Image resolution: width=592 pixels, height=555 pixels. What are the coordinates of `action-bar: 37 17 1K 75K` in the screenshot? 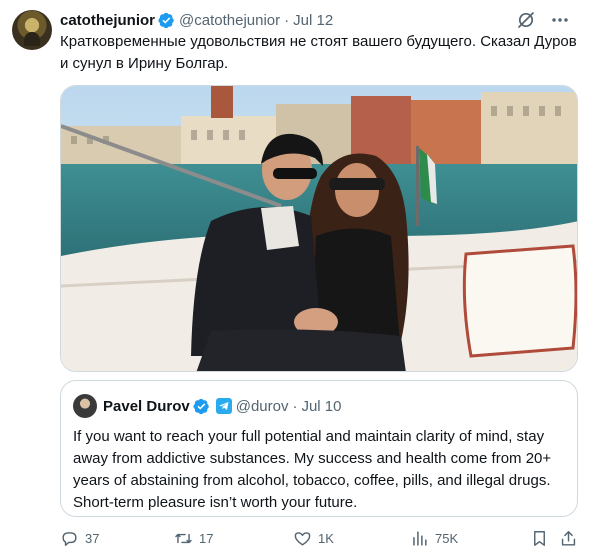 It's located at (320, 538).